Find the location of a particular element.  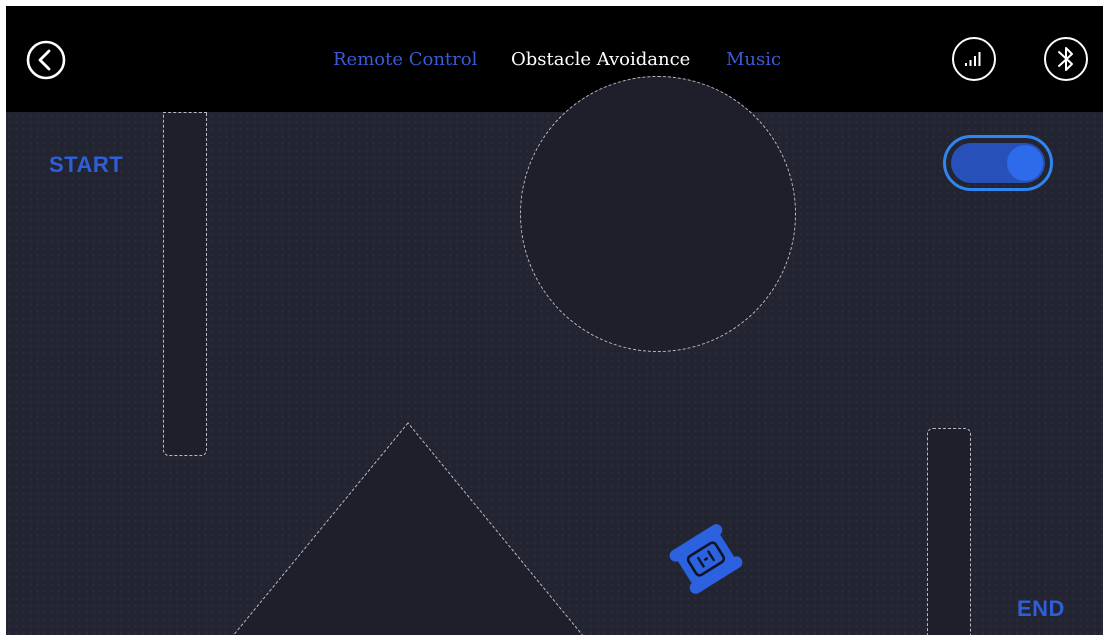

obstacle-circle is located at coordinates (658, 214).